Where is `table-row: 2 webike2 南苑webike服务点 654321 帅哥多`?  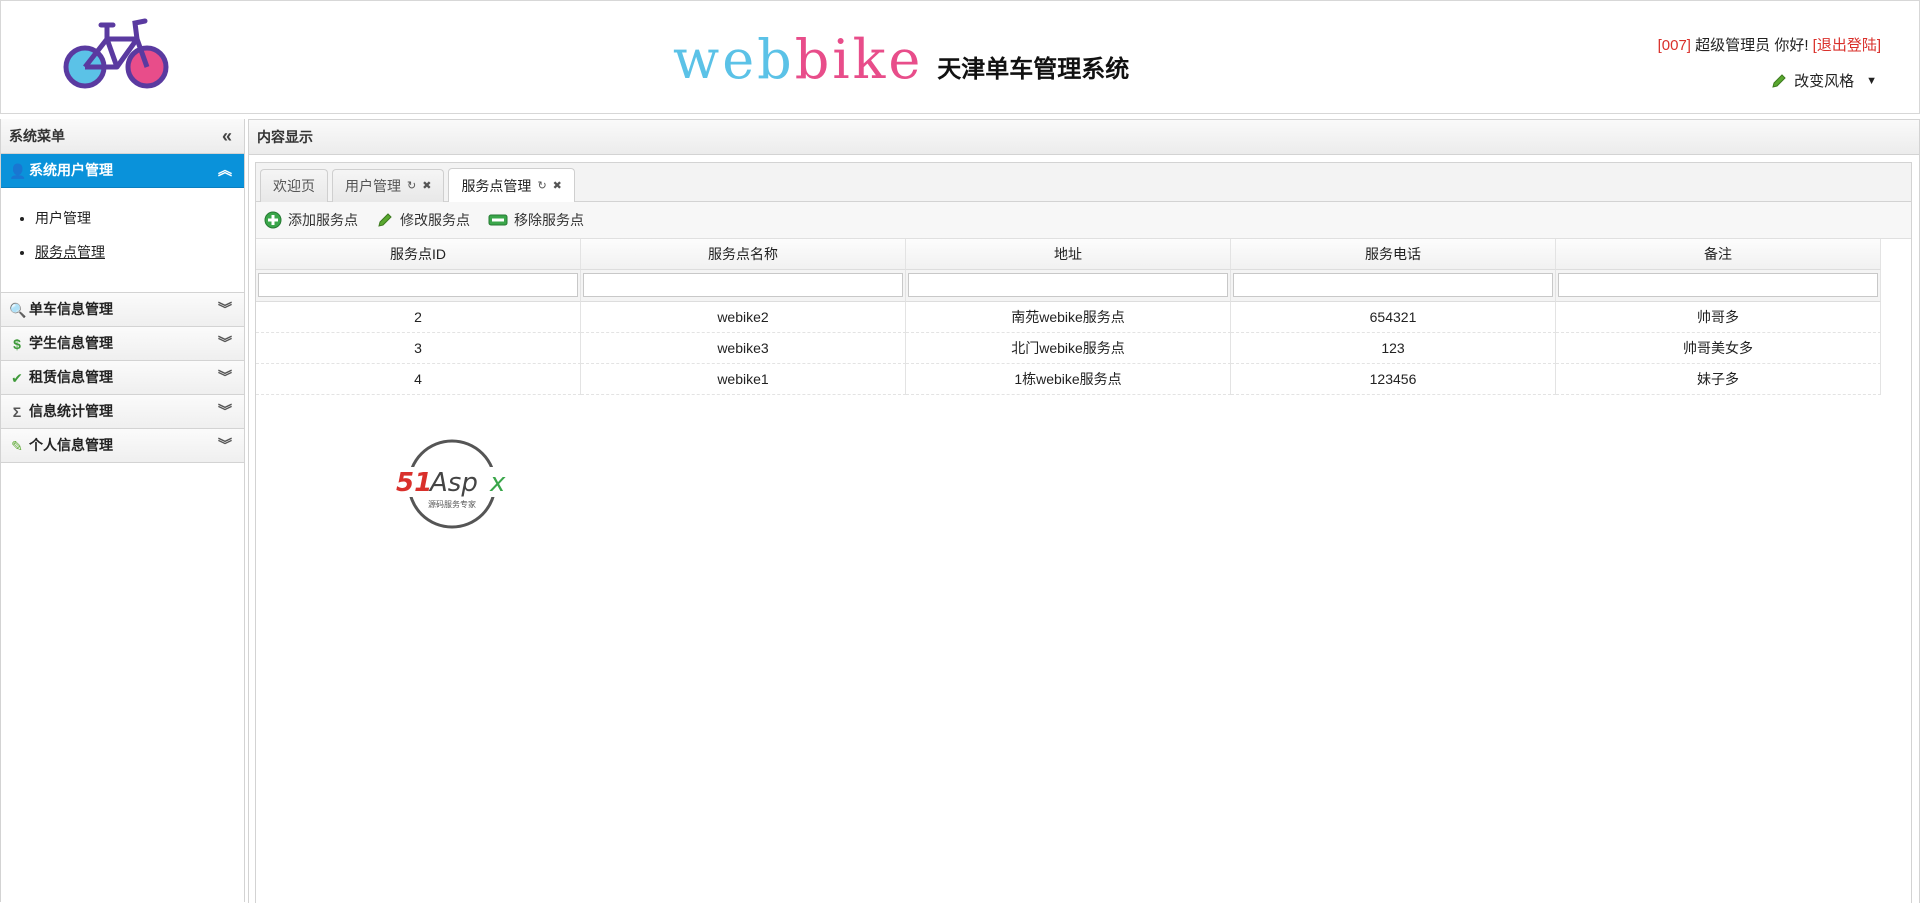 table-row: 2 webike2 南苑webike服务点 654321 帅哥多 is located at coordinates (1071, 317).